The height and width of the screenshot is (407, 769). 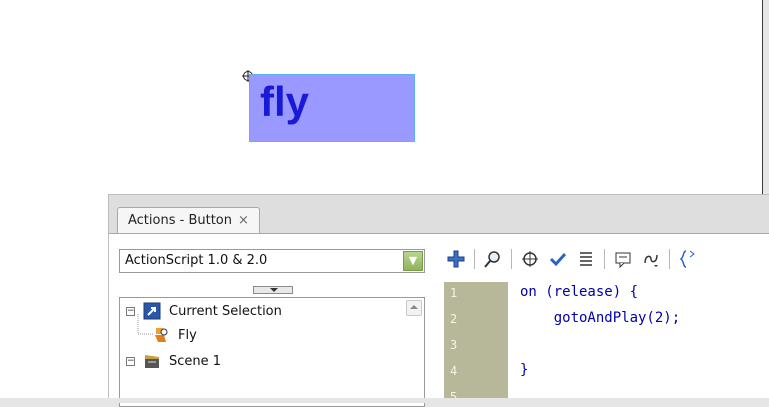 I want to click on line-number-gutter: 1 2 3 4 5, so click(x=476, y=343).